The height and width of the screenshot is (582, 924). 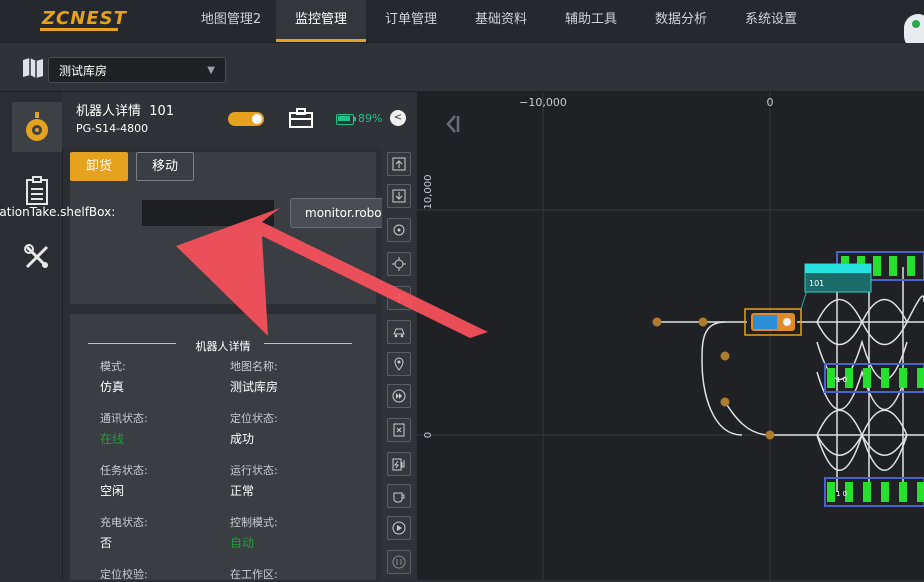 What do you see at coordinates (37, 190) in the screenshot?
I see `clipboard-icon` at bounding box center [37, 190].